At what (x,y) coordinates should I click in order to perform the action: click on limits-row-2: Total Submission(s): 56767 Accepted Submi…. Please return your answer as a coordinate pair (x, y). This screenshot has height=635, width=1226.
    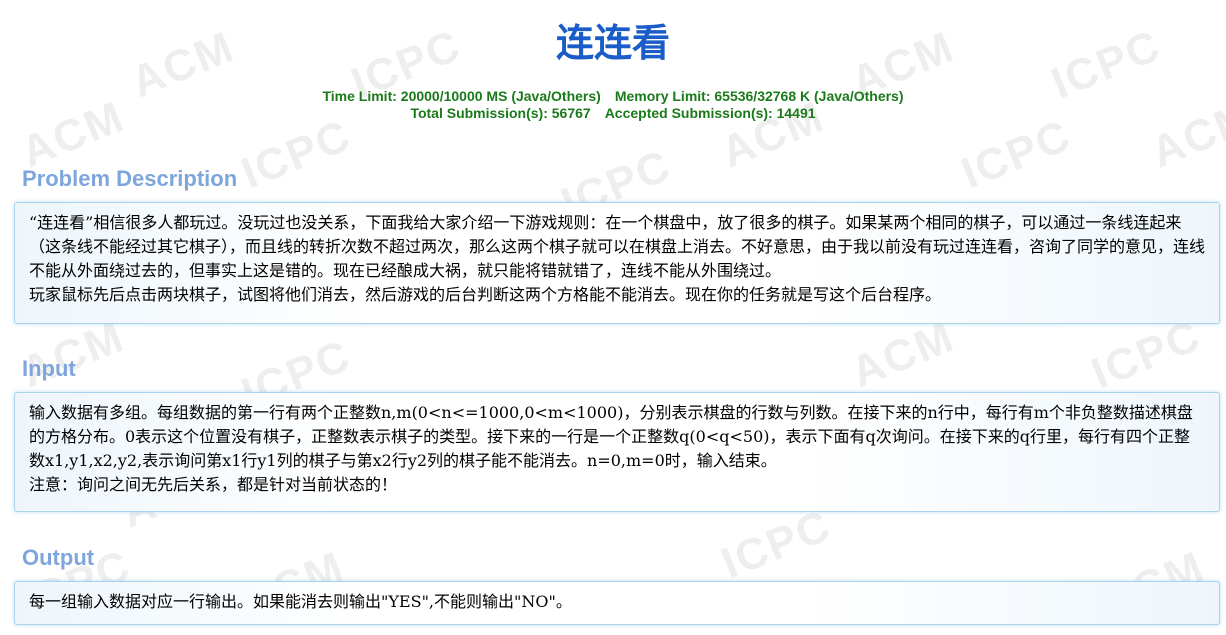
    Looking at the image, I should click on (613, 113).